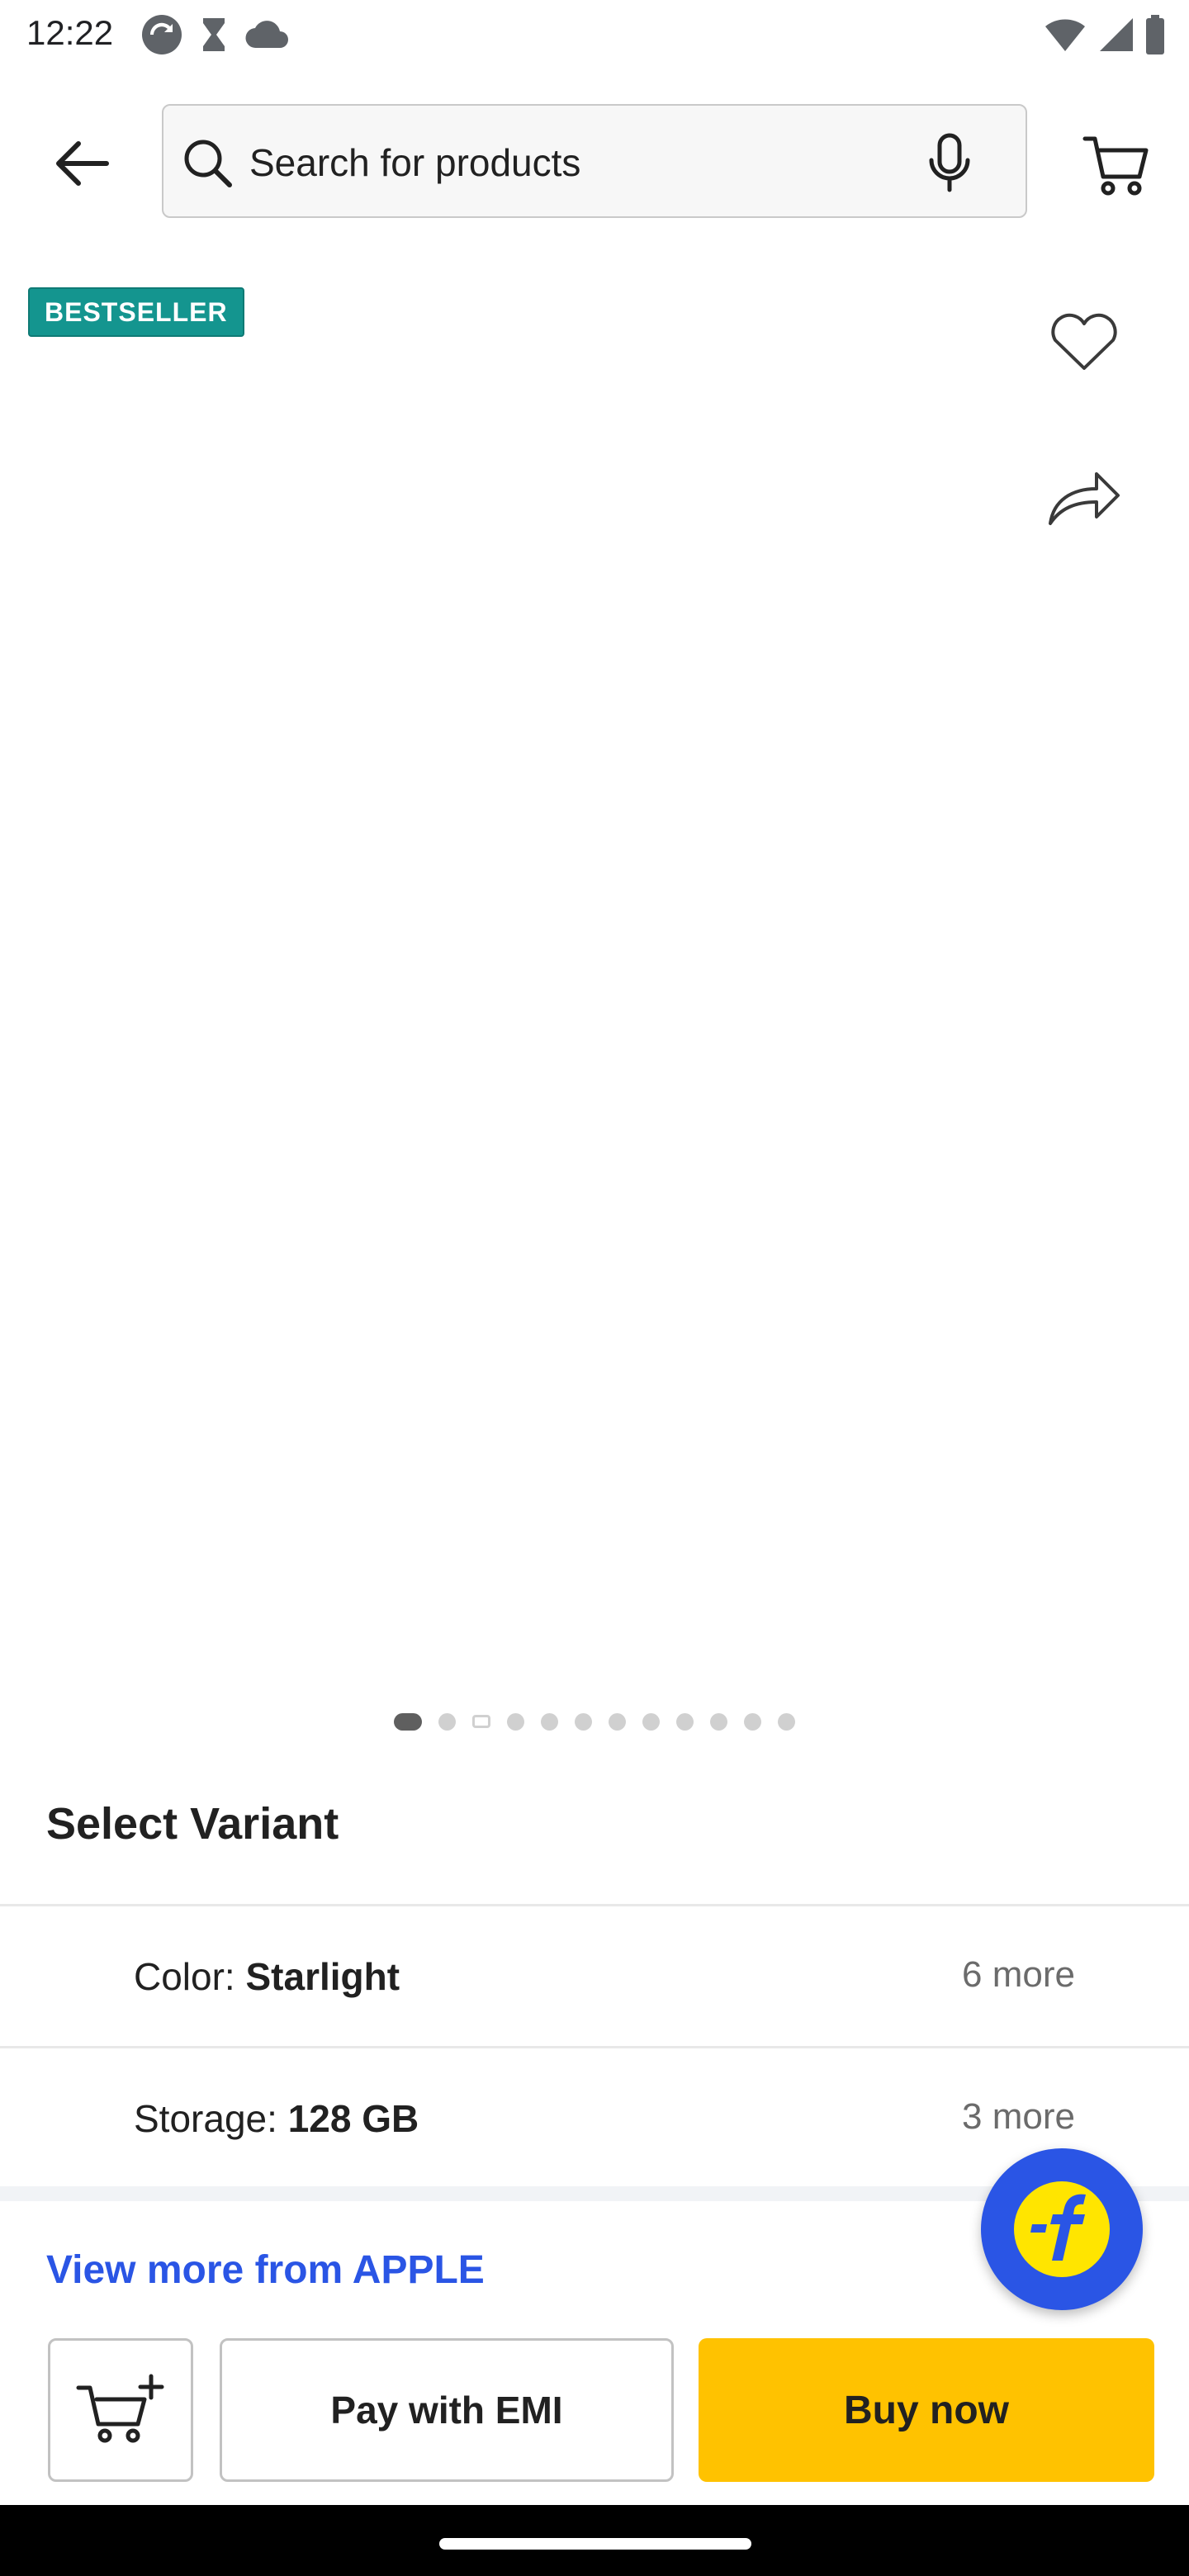  What do you see at coordinates (322, 1976) in the screenshot?
I see `variant-value: Starlight` at bounding box center [322, 1976].